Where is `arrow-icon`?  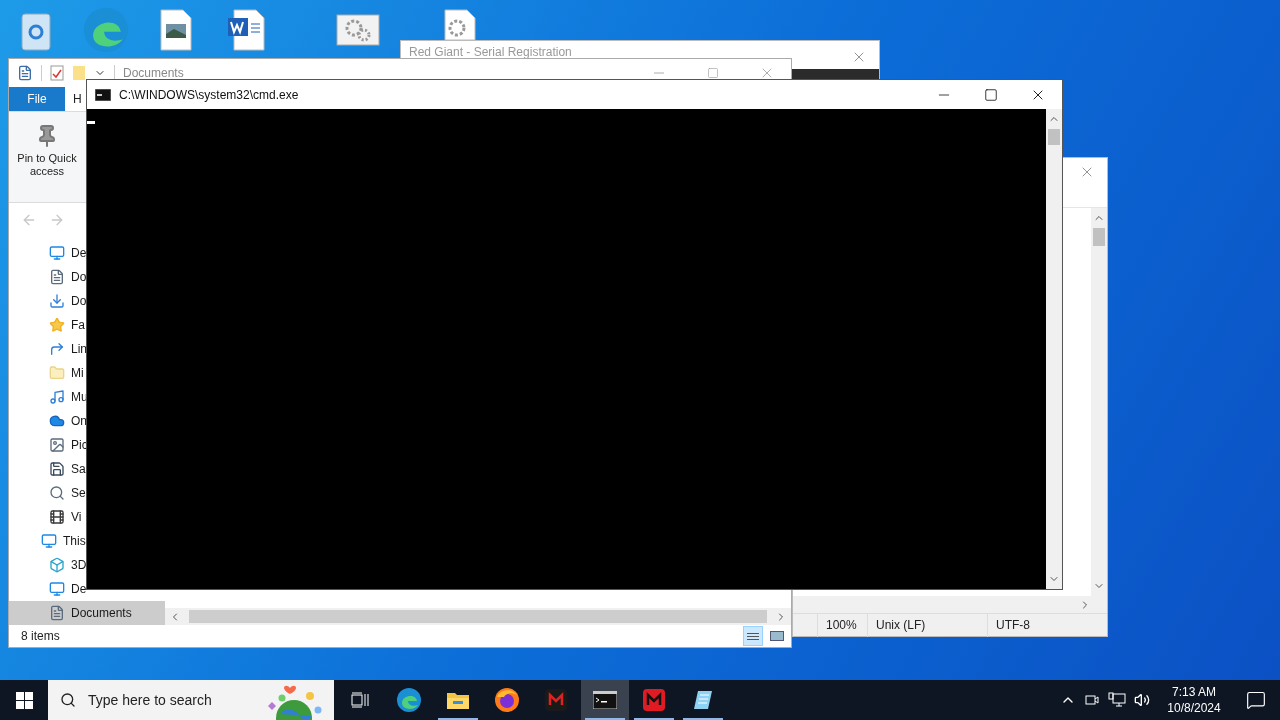
arrow-icon is located at coordinates (57, 349).